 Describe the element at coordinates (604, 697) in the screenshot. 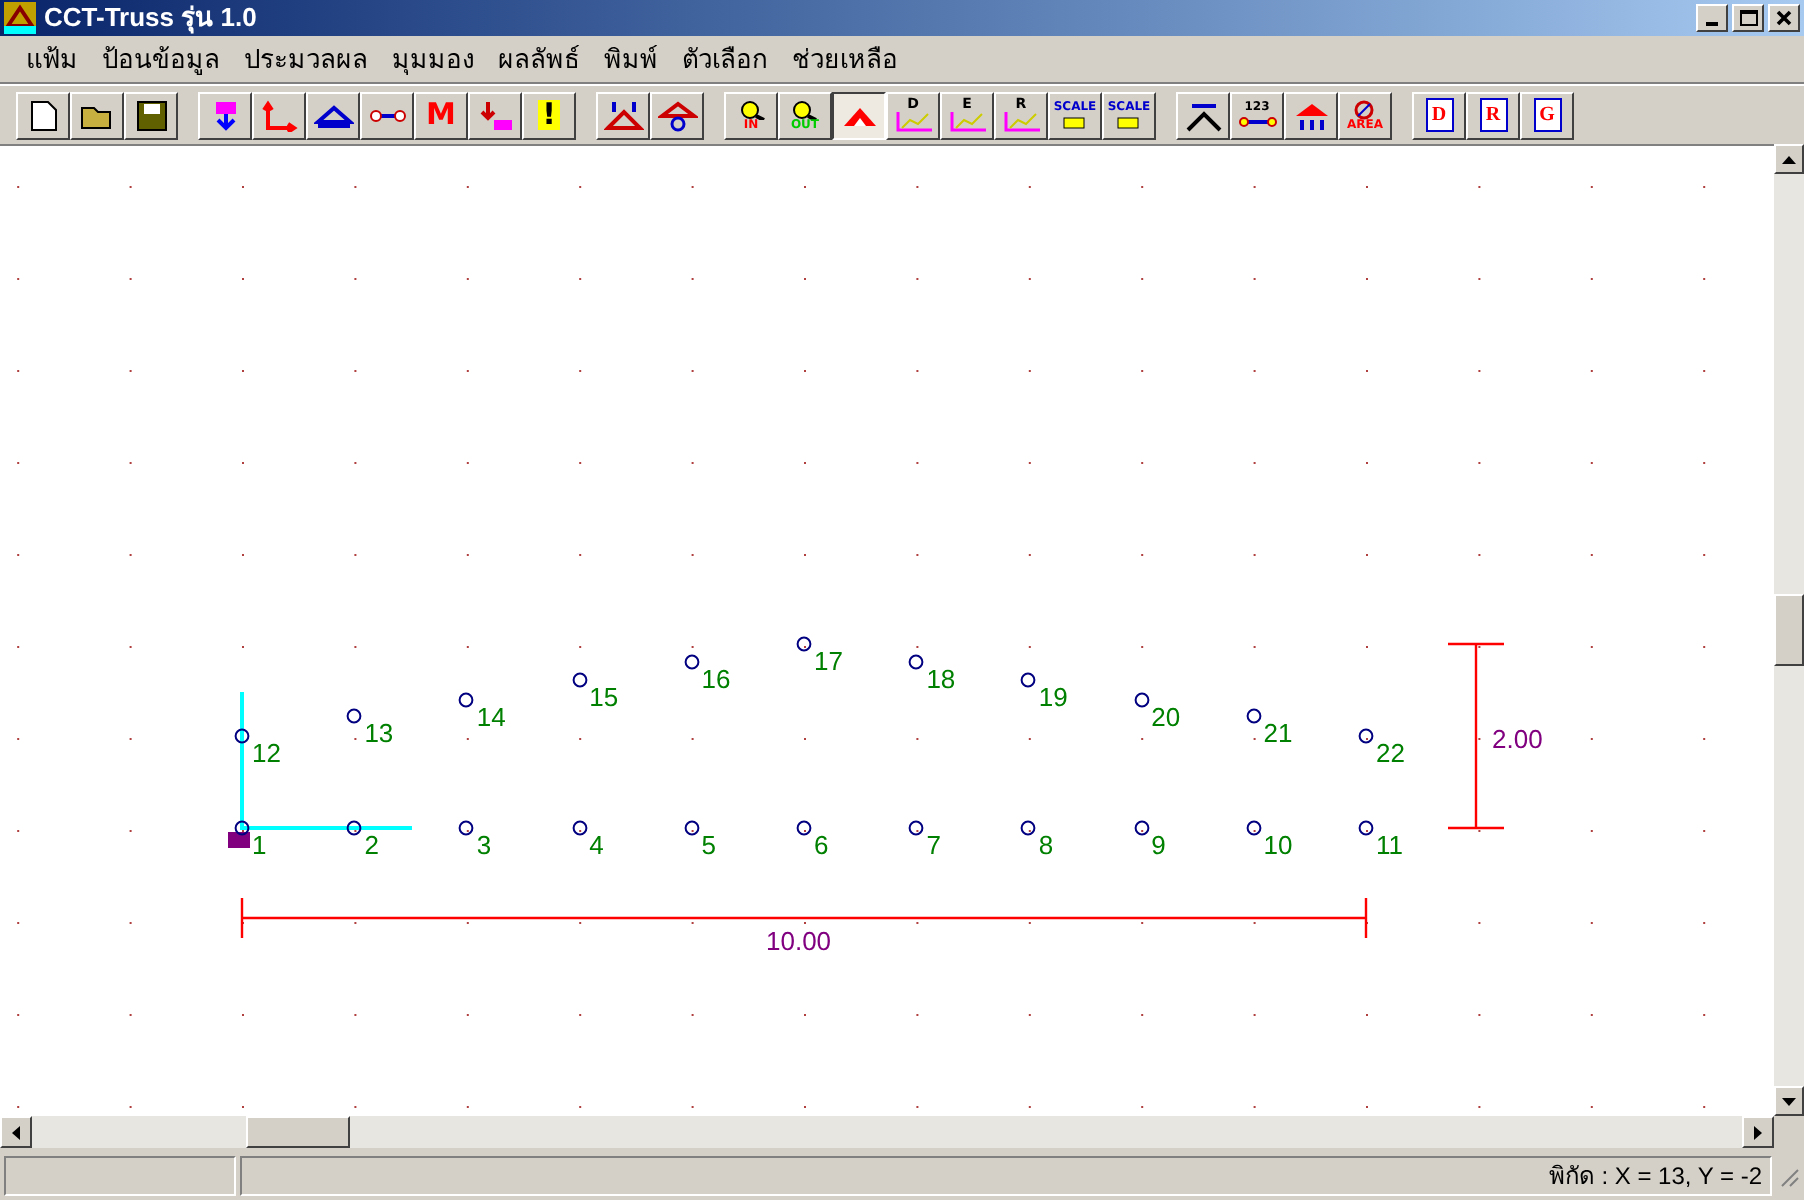

I see `node-label: 15` at that location.